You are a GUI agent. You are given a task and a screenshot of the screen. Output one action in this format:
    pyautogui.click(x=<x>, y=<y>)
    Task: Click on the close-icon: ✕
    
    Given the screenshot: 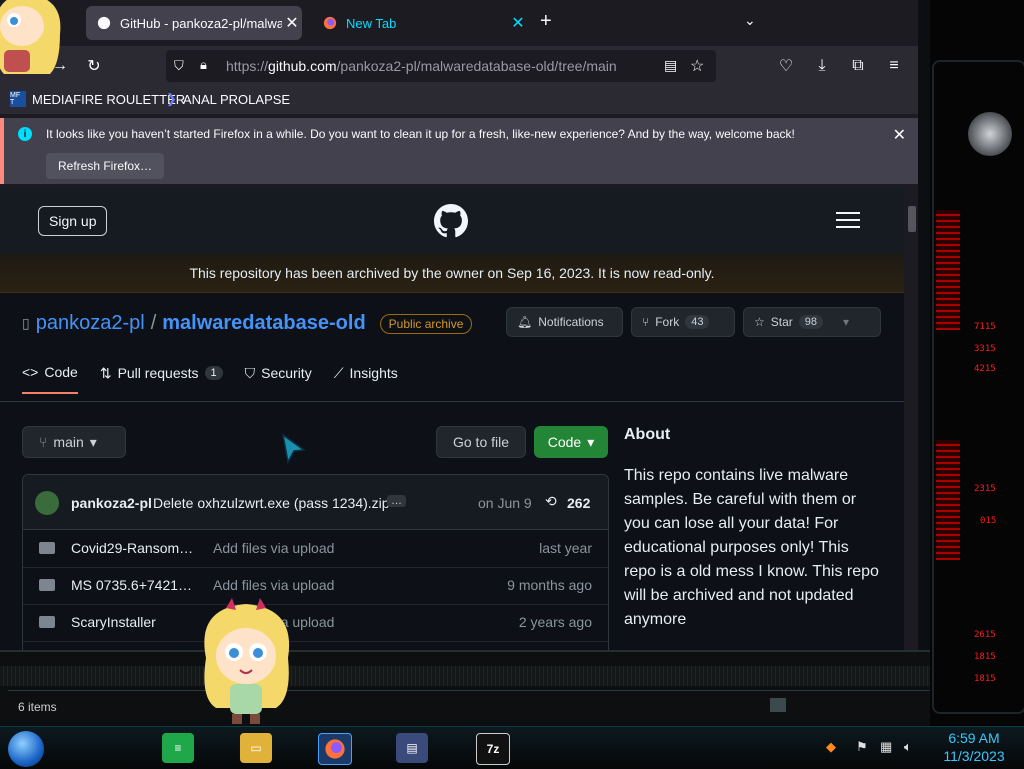 What is the action you would take?
    pyautogui.click(x=899, y=135)
    